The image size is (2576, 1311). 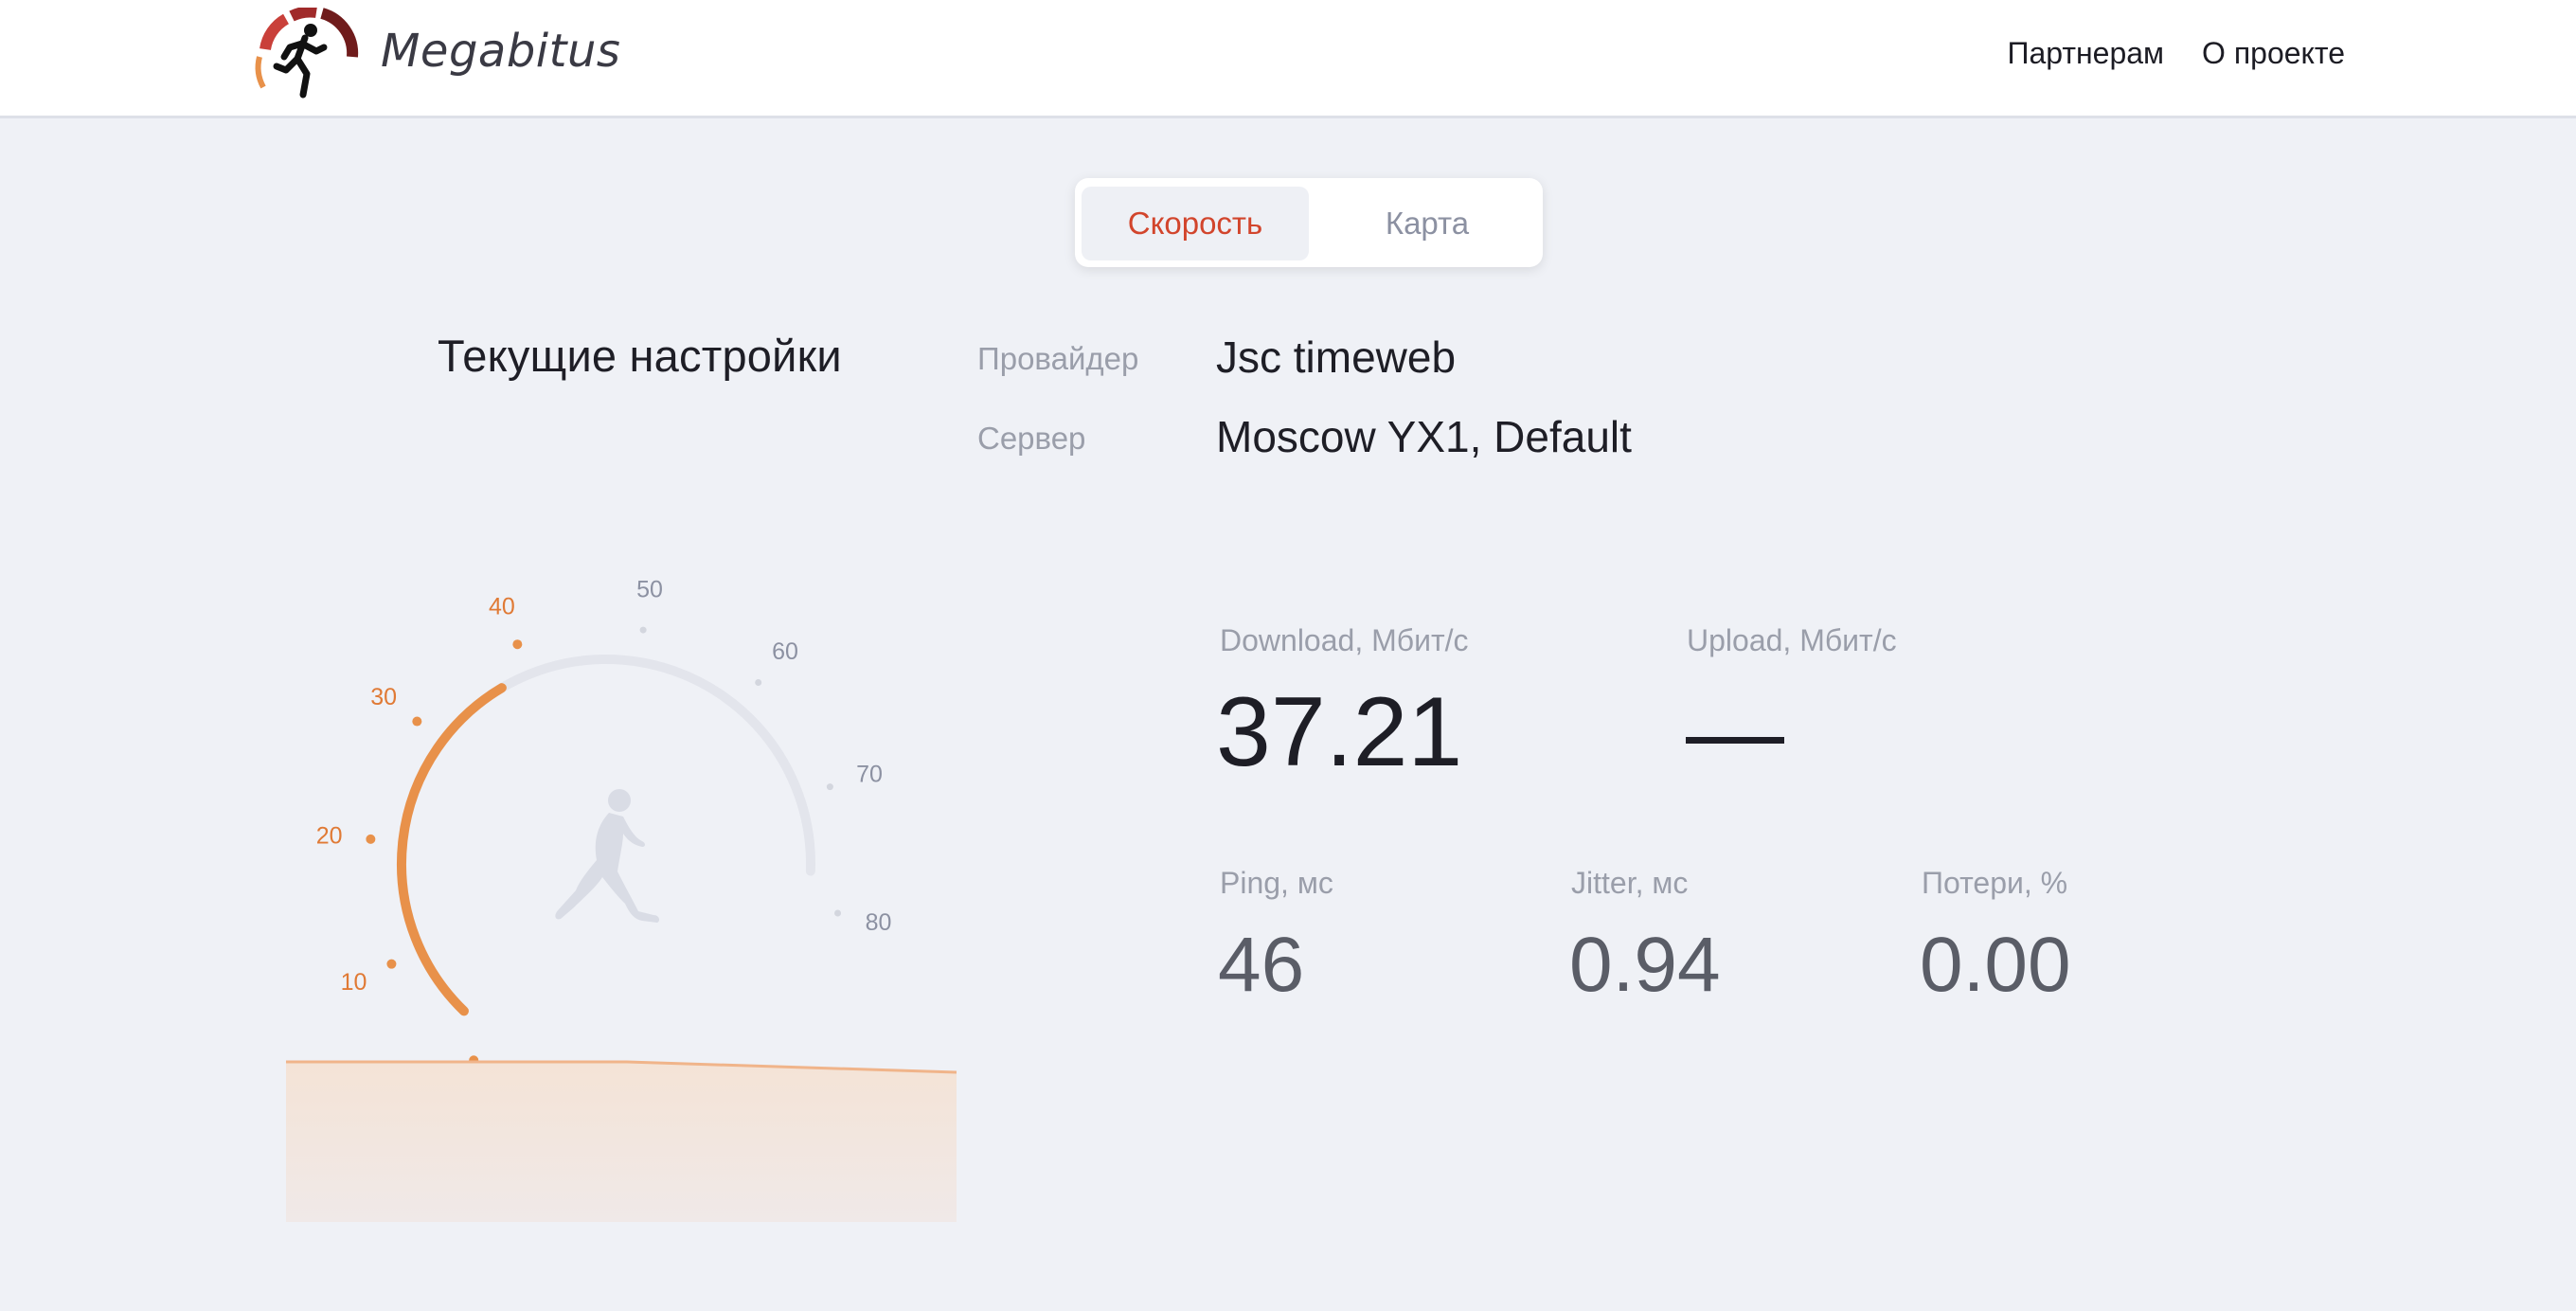 What do you see at coordinates (501, 51) in the screenshot?
I see `brand-name: Megabitus` at bounding box center [501, 51].